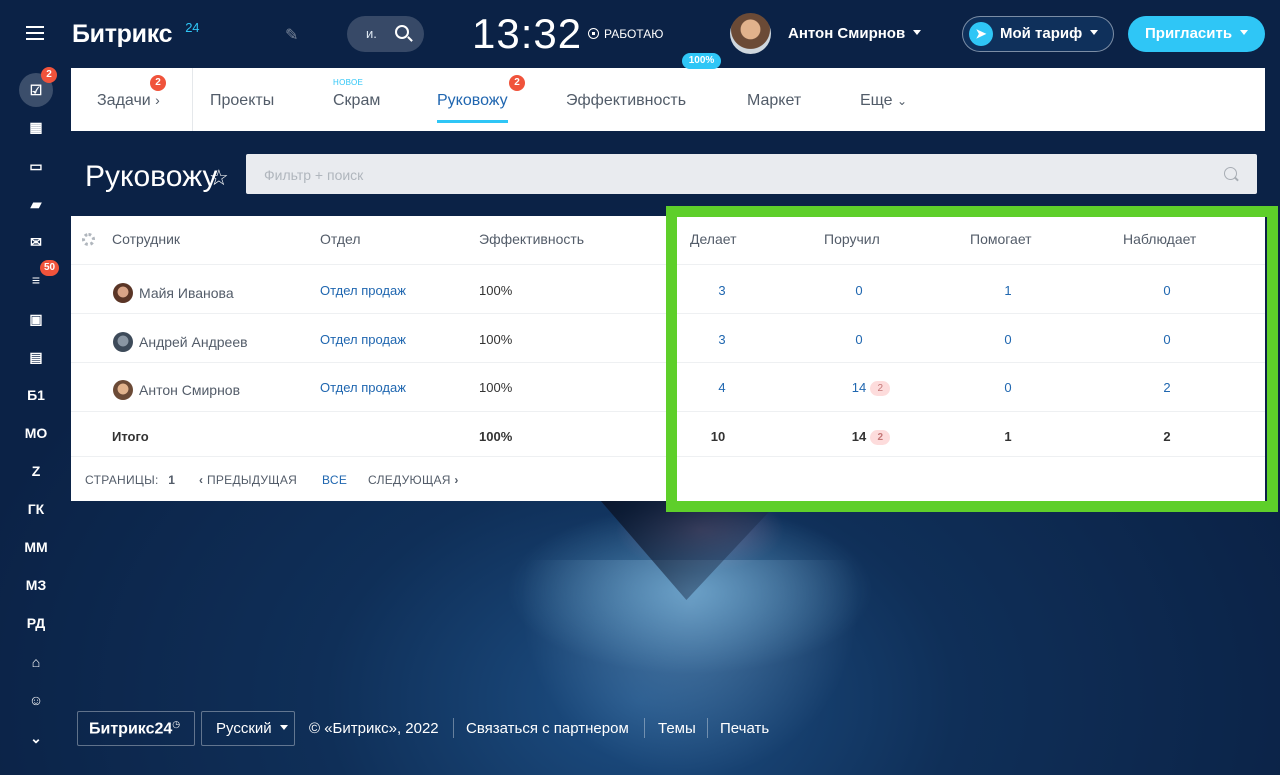 The height and width of the screenshot is (775, 1280). What do you see at coordinates (314, 175) in the screenshot?
I see `filter-placeholder: Фильтр + поиск` at bounding box center [314, 175].